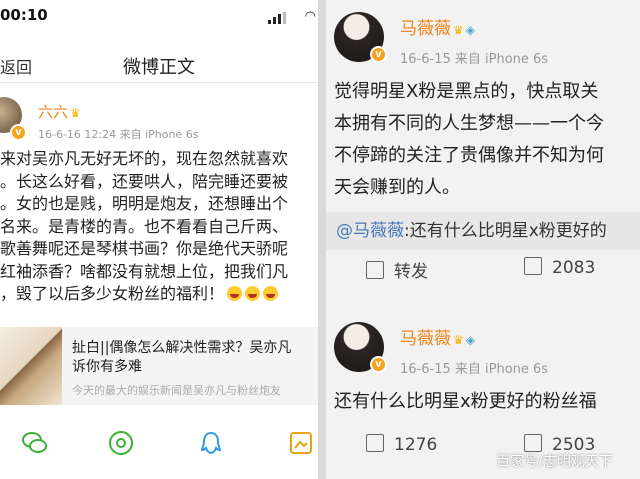 This screenshot has width=640, height=479. I want to click on wifi-icon: ◠, so click(310, 16).